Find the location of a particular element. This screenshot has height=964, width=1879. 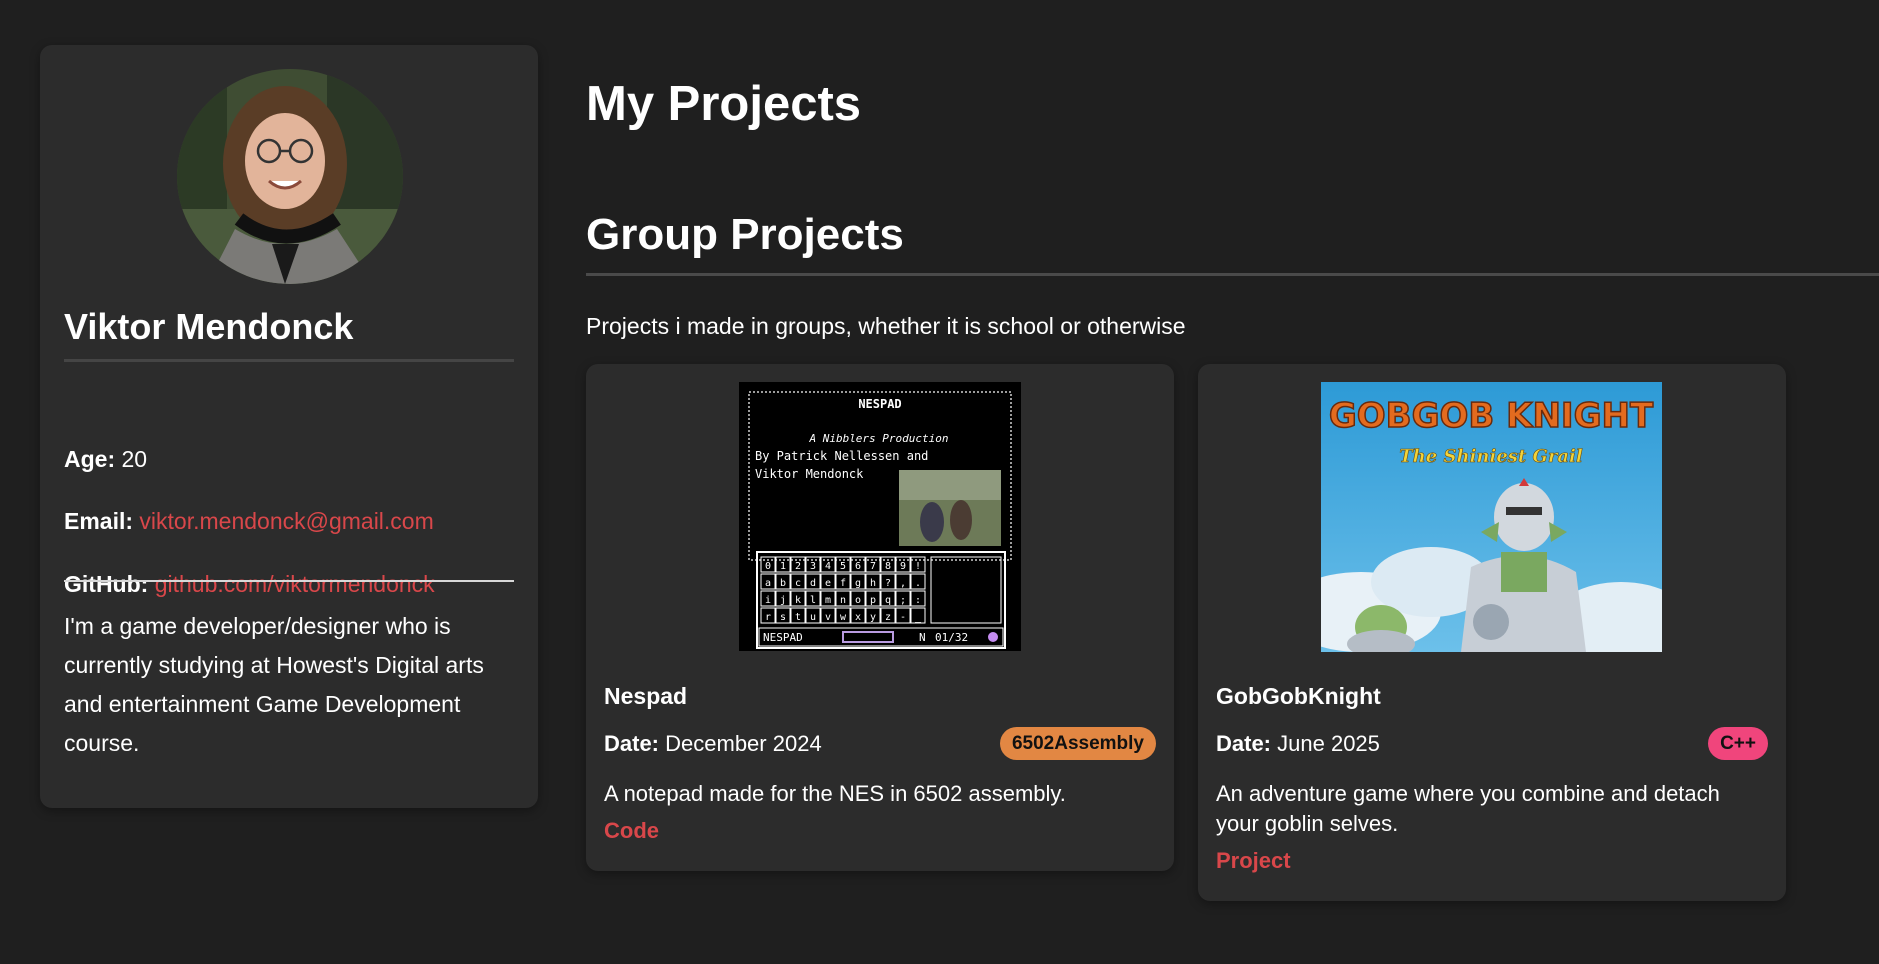

nespad-key: c is located at coordinates (798, 583).